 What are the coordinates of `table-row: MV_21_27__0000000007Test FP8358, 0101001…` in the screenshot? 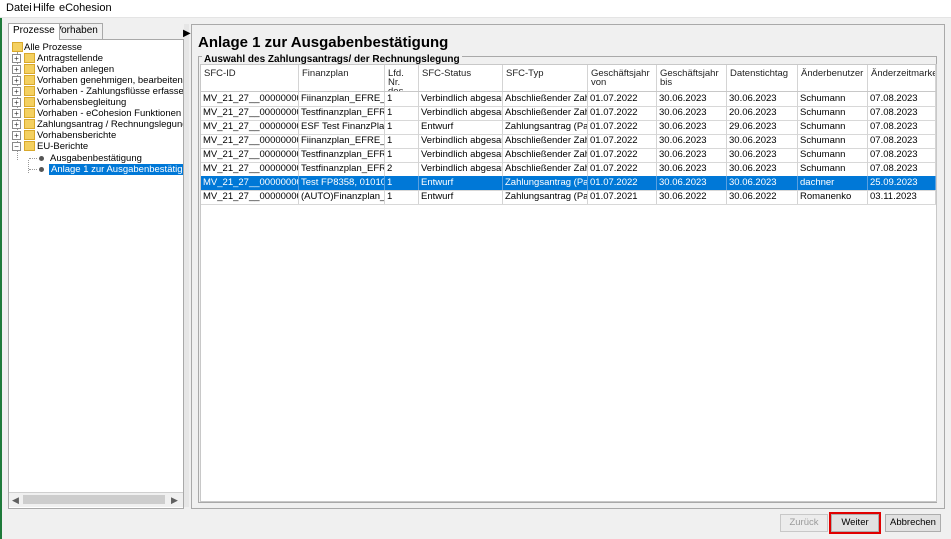 It's located at (568, 183).